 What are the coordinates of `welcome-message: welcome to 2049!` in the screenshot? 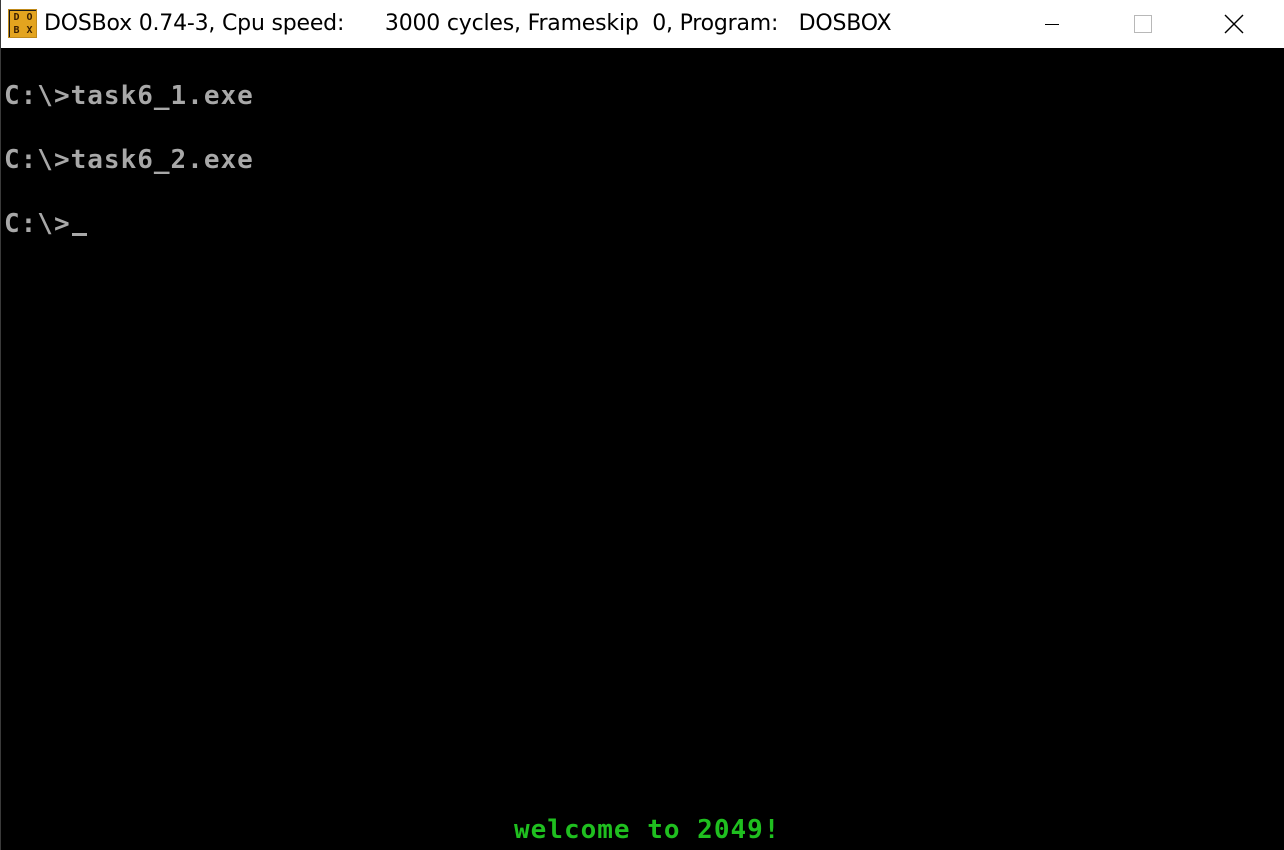 It's located at (647, 830).